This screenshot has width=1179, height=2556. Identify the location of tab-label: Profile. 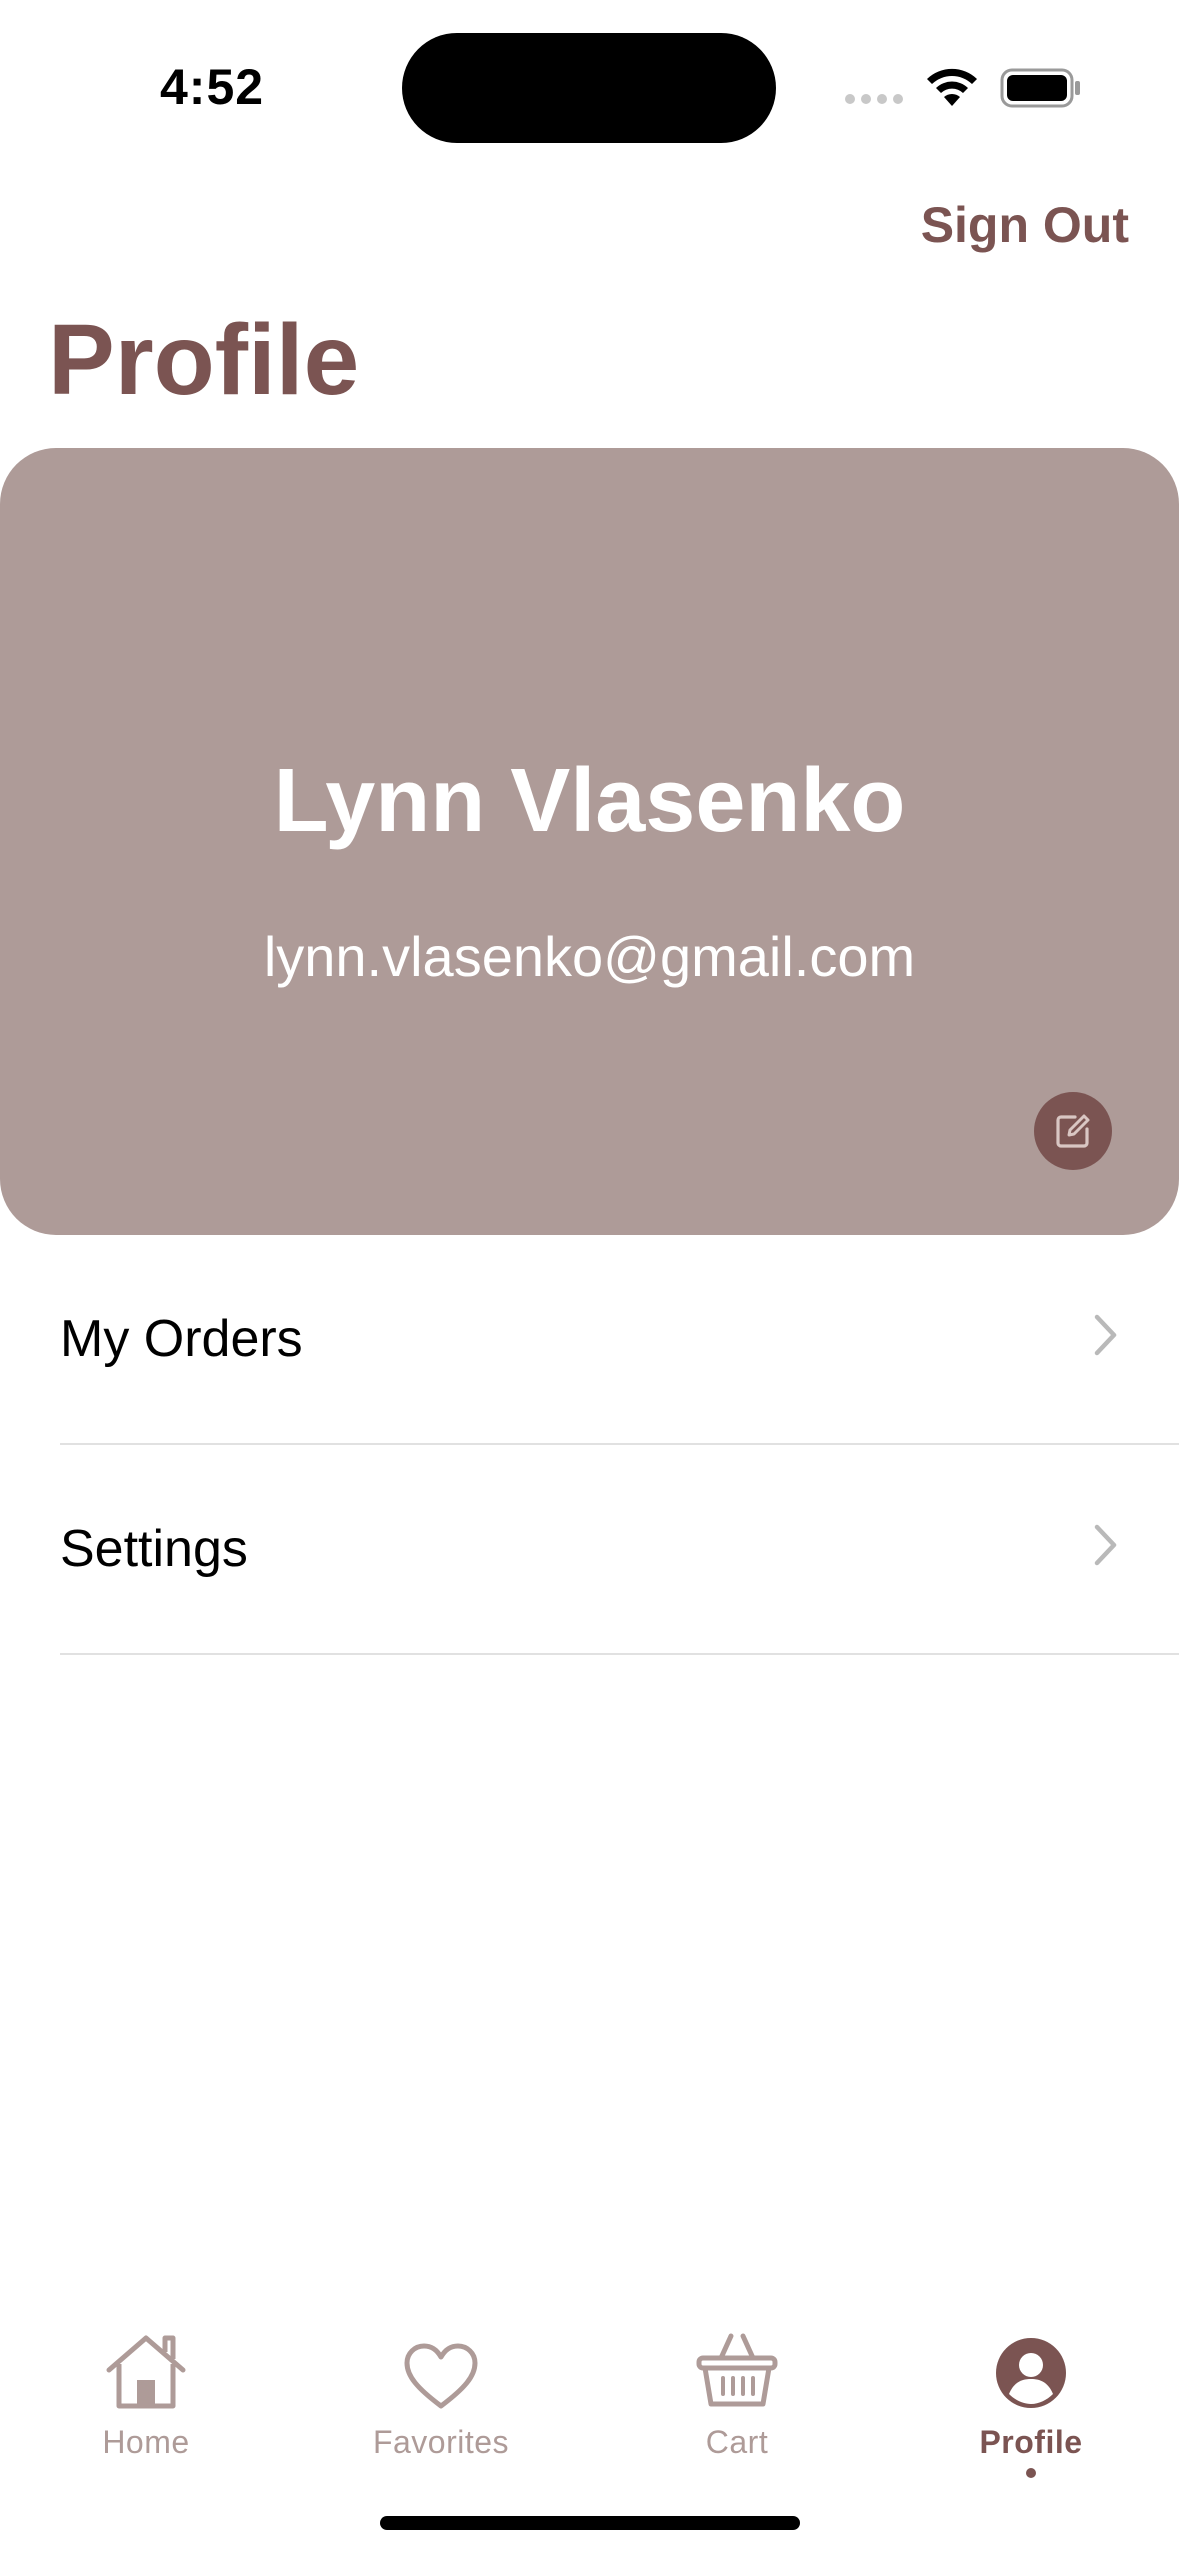
(1031, 2442).